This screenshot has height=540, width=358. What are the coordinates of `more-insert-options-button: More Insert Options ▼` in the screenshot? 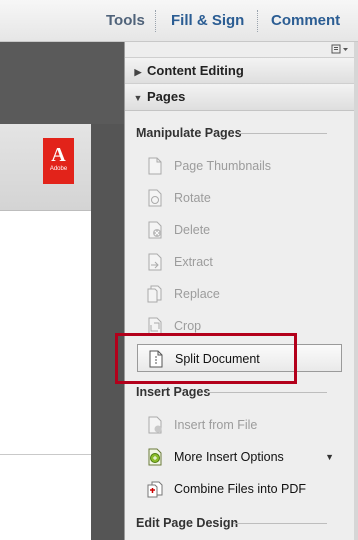 It's located at (239, 457).